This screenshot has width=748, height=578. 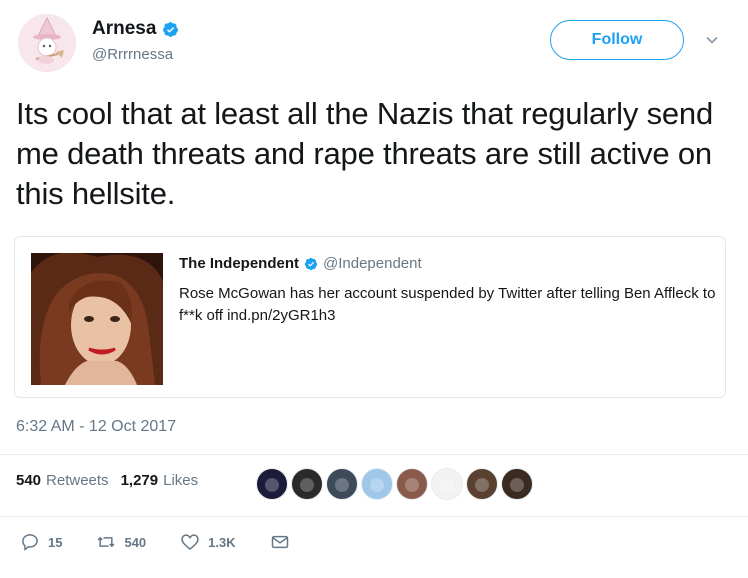 What do you see at coordinates (30, 542) in the screenshot?
I see `reply-icon` at bounding box center [30, 542].